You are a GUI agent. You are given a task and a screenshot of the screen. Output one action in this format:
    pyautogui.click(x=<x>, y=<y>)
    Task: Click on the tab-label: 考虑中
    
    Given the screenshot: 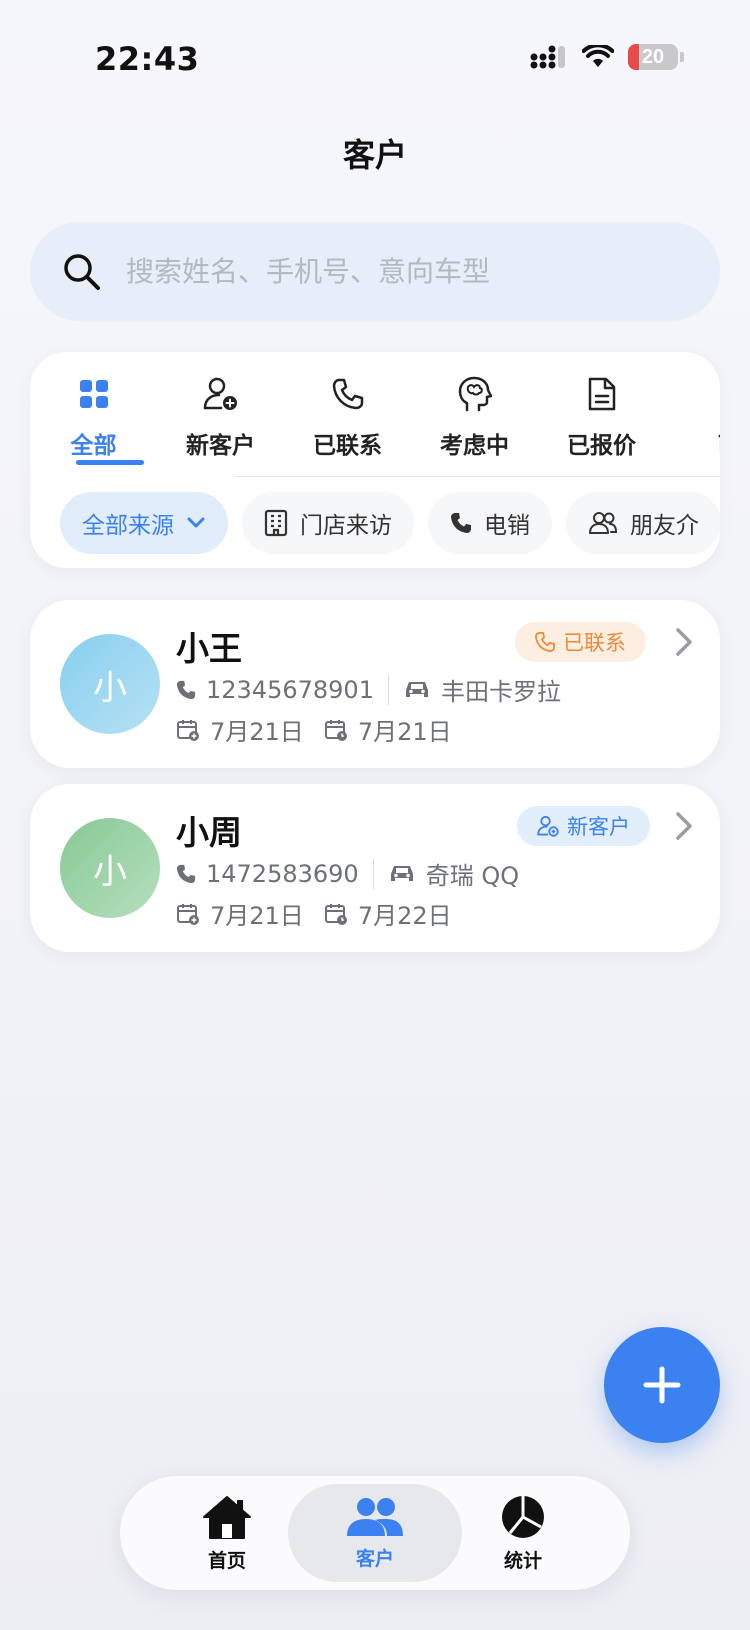 What is the action you would take?
    pyautogui.click(x=474, y=446)
    